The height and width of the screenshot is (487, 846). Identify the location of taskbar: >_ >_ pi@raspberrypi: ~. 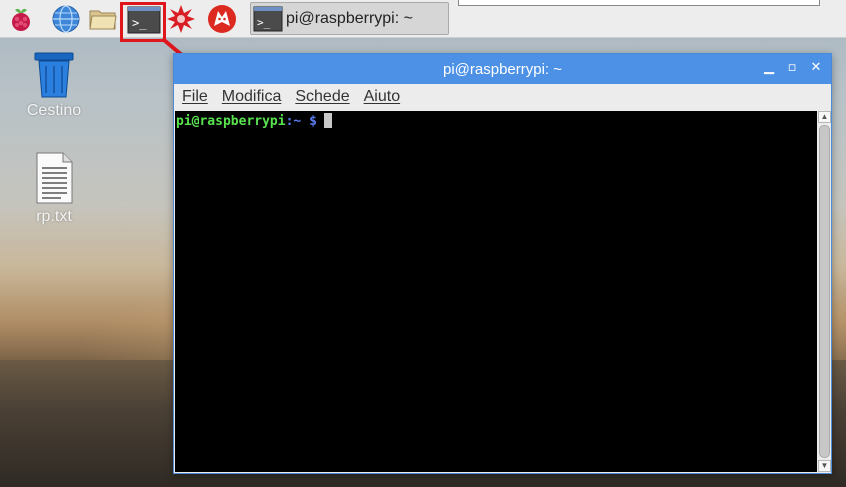
(423, 21).